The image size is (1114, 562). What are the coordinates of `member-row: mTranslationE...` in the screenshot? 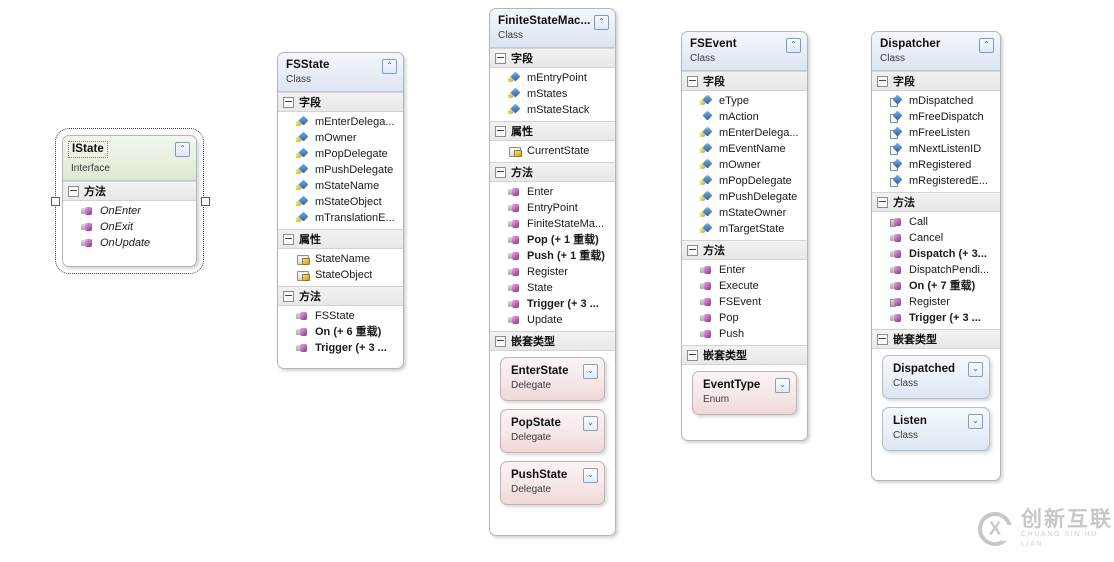 It's located at (340, 218).